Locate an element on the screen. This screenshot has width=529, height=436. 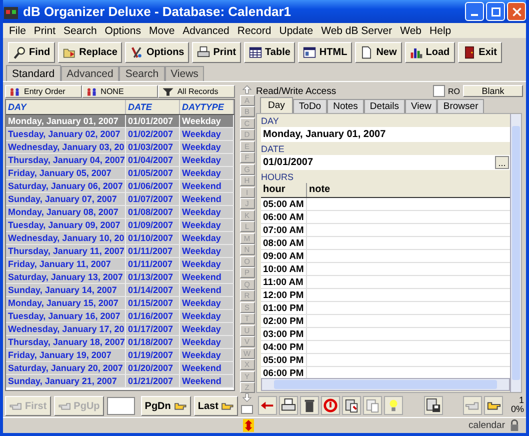
record-tab: Browser is located at coordinates (460, 106).